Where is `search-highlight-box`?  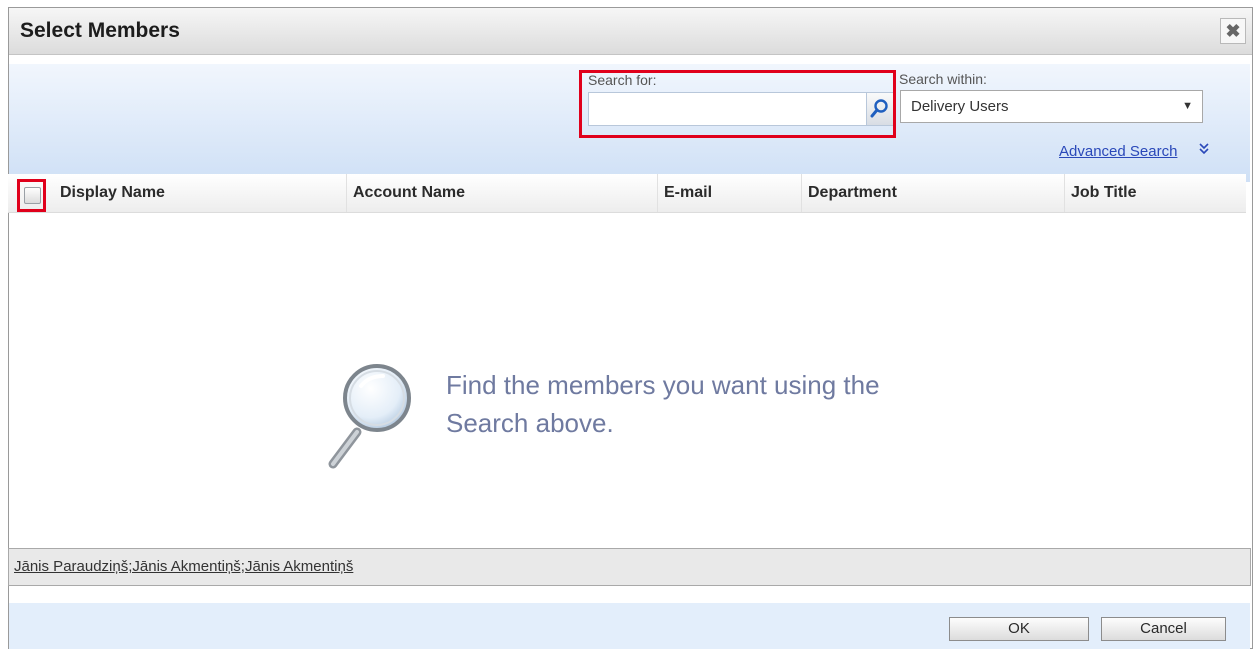
search-highlight-box is located at coordinates (737, 104).